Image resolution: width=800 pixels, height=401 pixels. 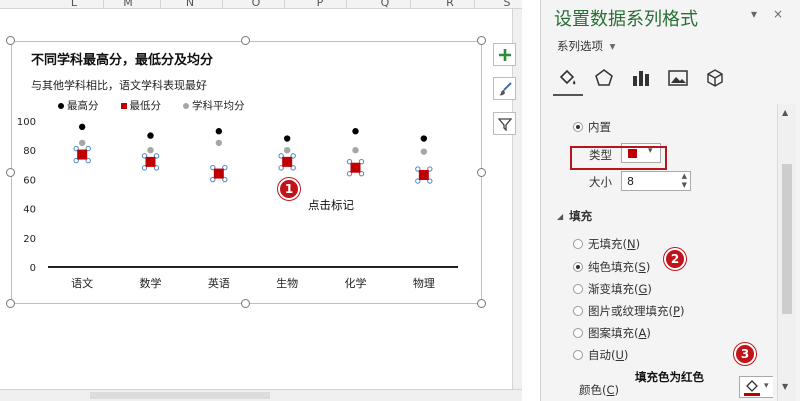 I want to click on radio-auto-fill, so click(x=578, y=355).